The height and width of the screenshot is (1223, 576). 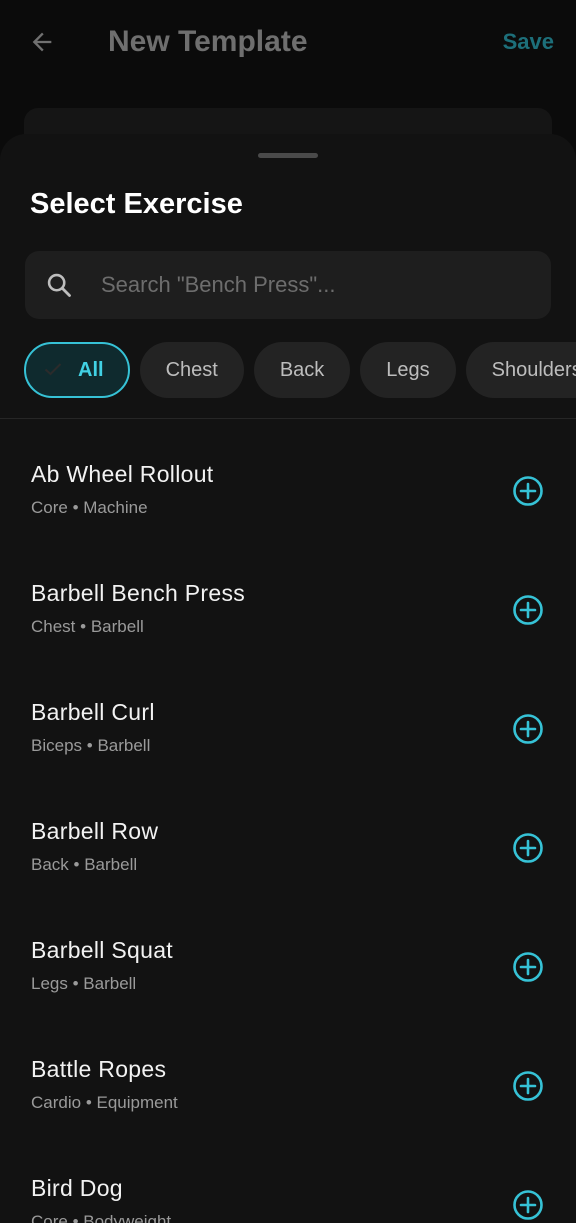 What do you see at coordinates (136, 204) in the screenshot?
I see `sheet-title: Select Exercise` at bounding box center [136, 204].